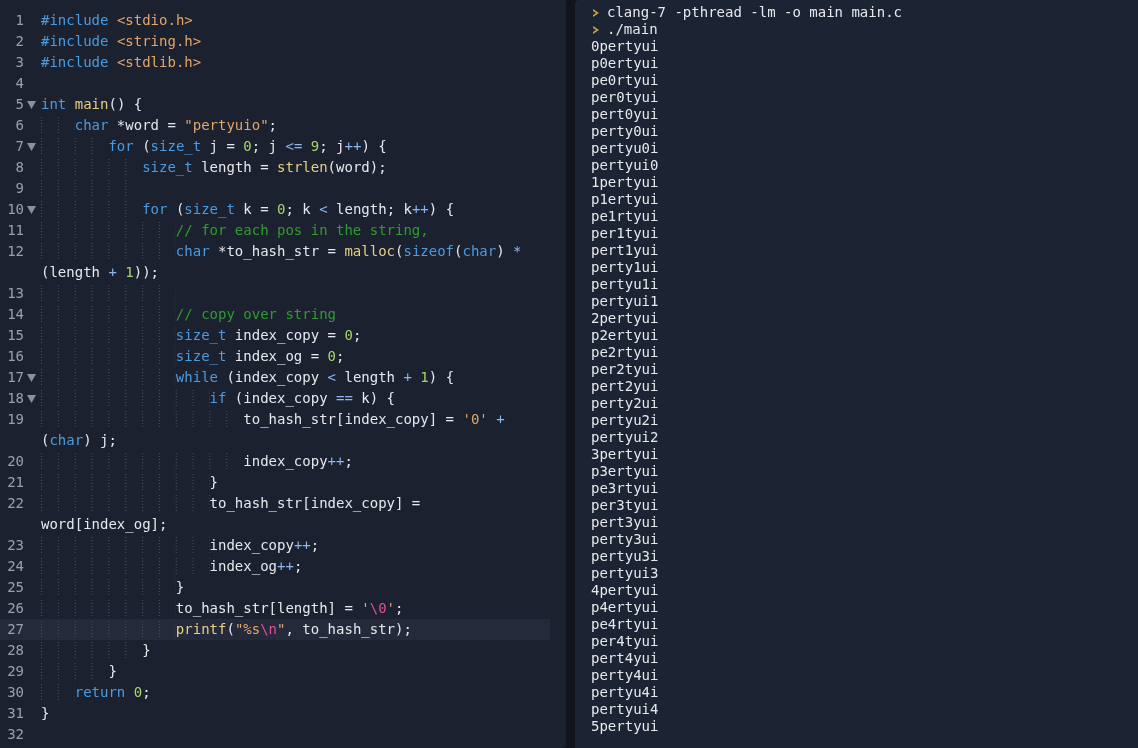  Describe the element at coordinates (295, 356) in the screenshot. I see `code-line: size_t index_og = 0;` at that location.